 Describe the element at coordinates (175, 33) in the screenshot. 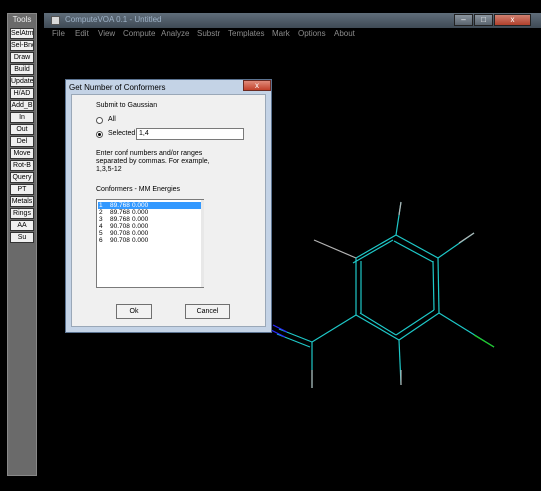

I see `menu-analyze: Analyze` at that location.